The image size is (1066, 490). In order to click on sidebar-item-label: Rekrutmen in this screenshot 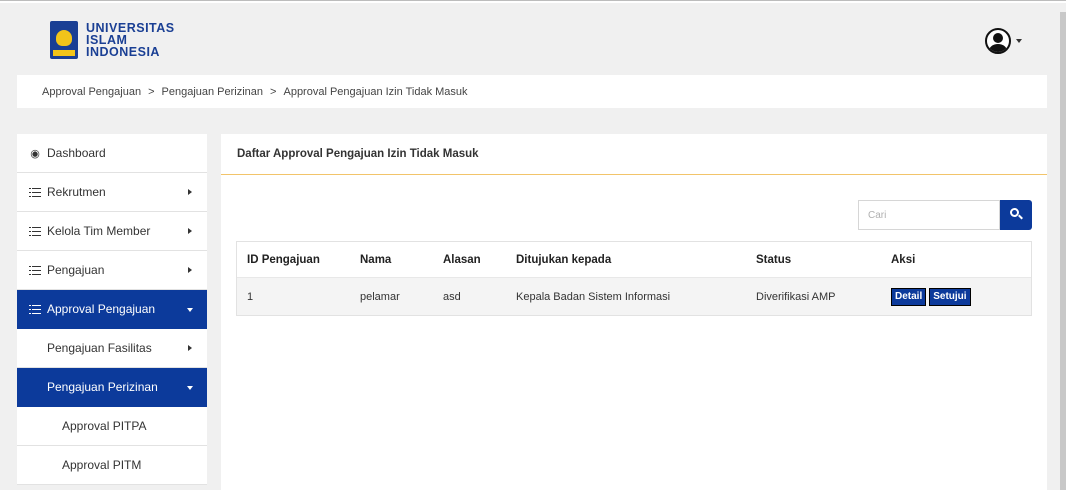, I will do `click(76, 192)`.